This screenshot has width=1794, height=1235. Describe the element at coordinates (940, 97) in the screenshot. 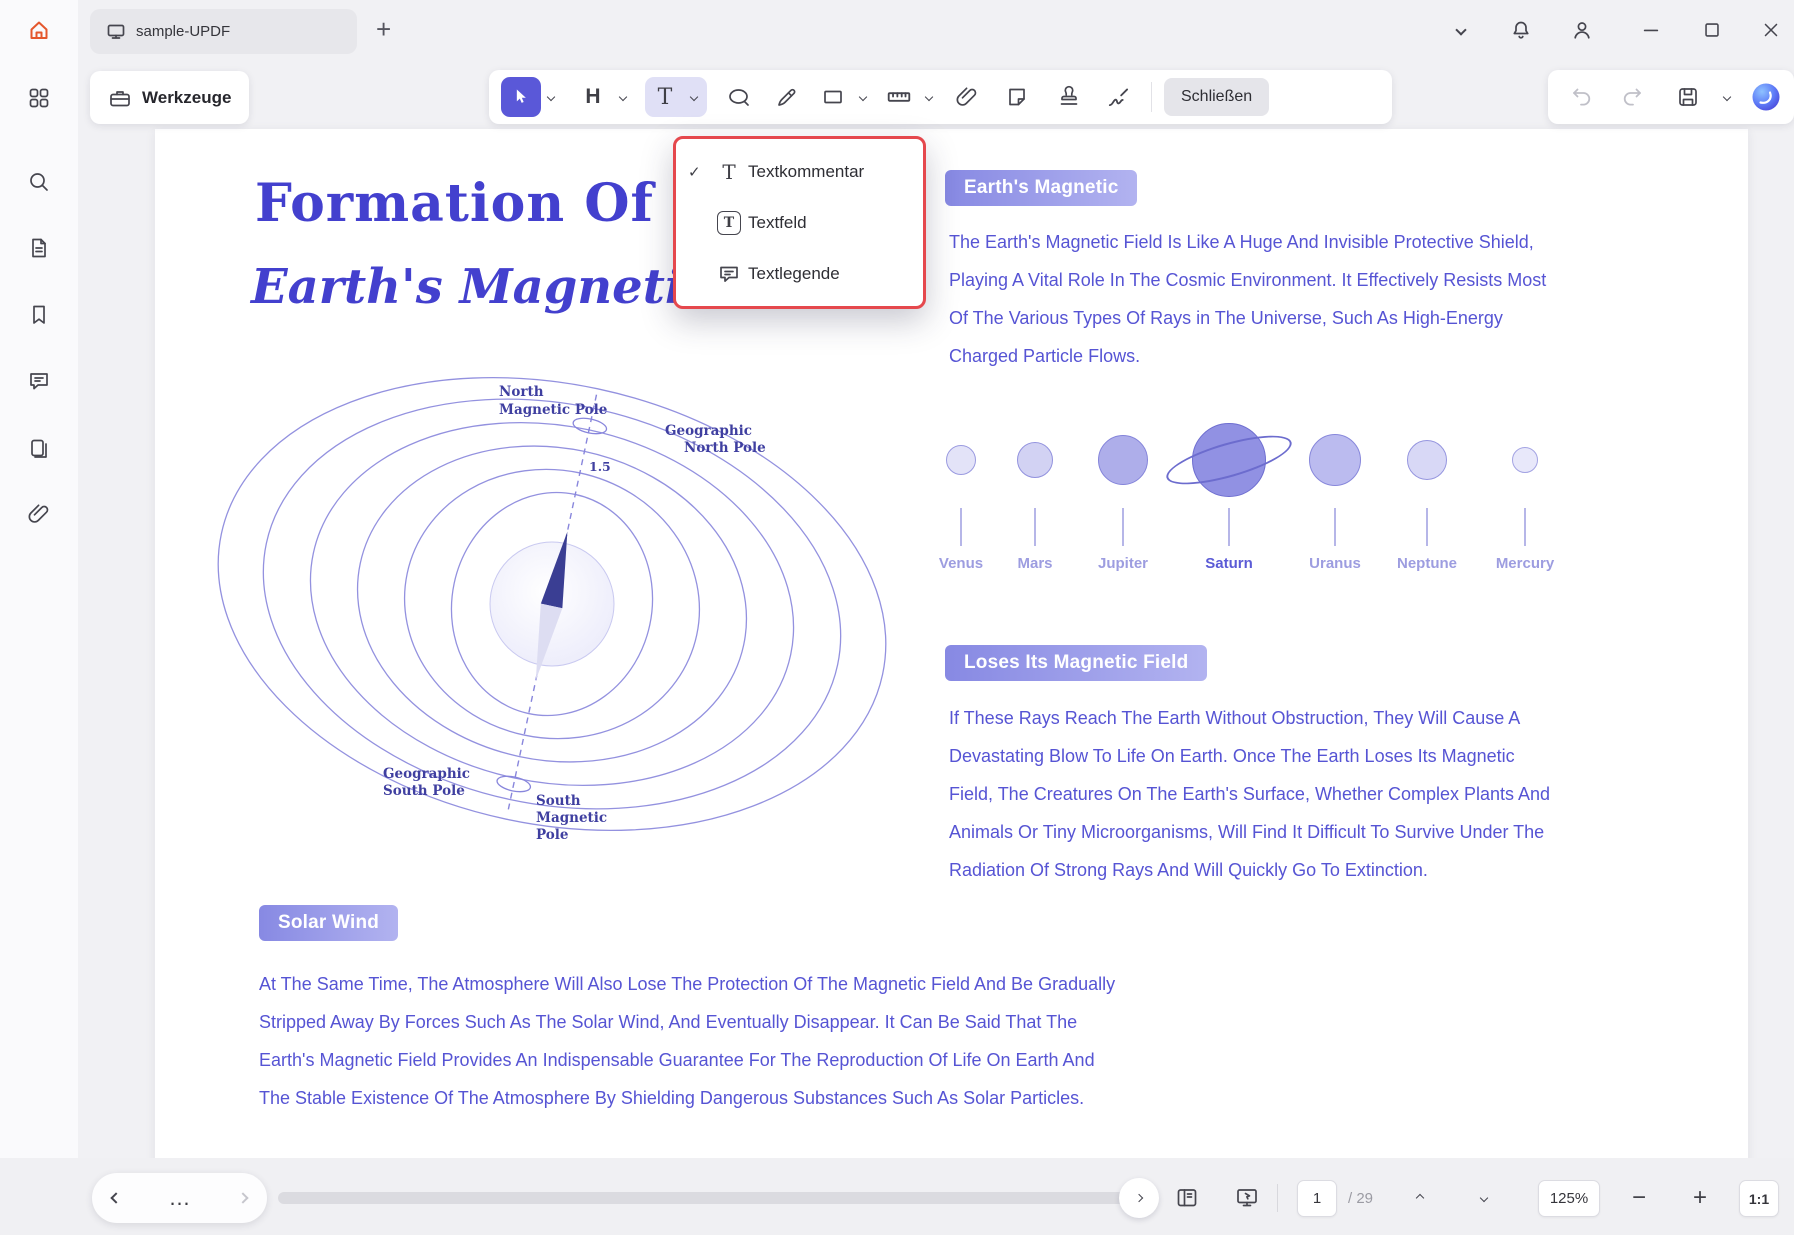

I see `annotation-toolbar: H T Schließen` at that location.